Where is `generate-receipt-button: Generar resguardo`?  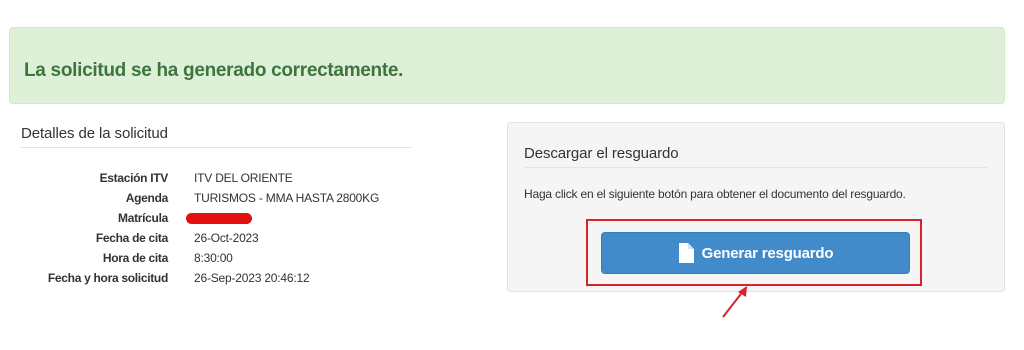
generate-receipt-button: Generar resguardo is located at coordinates (755, 253).